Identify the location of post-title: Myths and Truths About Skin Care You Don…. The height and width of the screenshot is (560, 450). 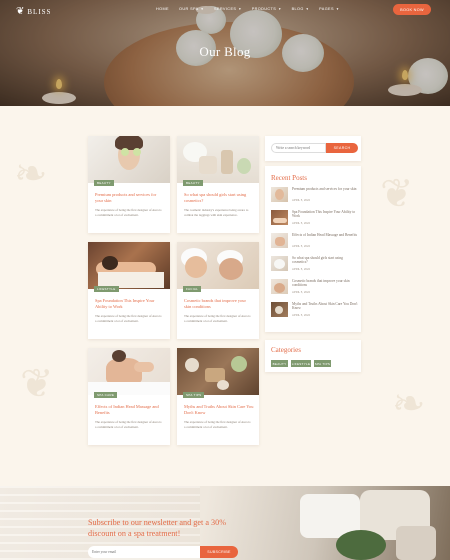
(219, 410).